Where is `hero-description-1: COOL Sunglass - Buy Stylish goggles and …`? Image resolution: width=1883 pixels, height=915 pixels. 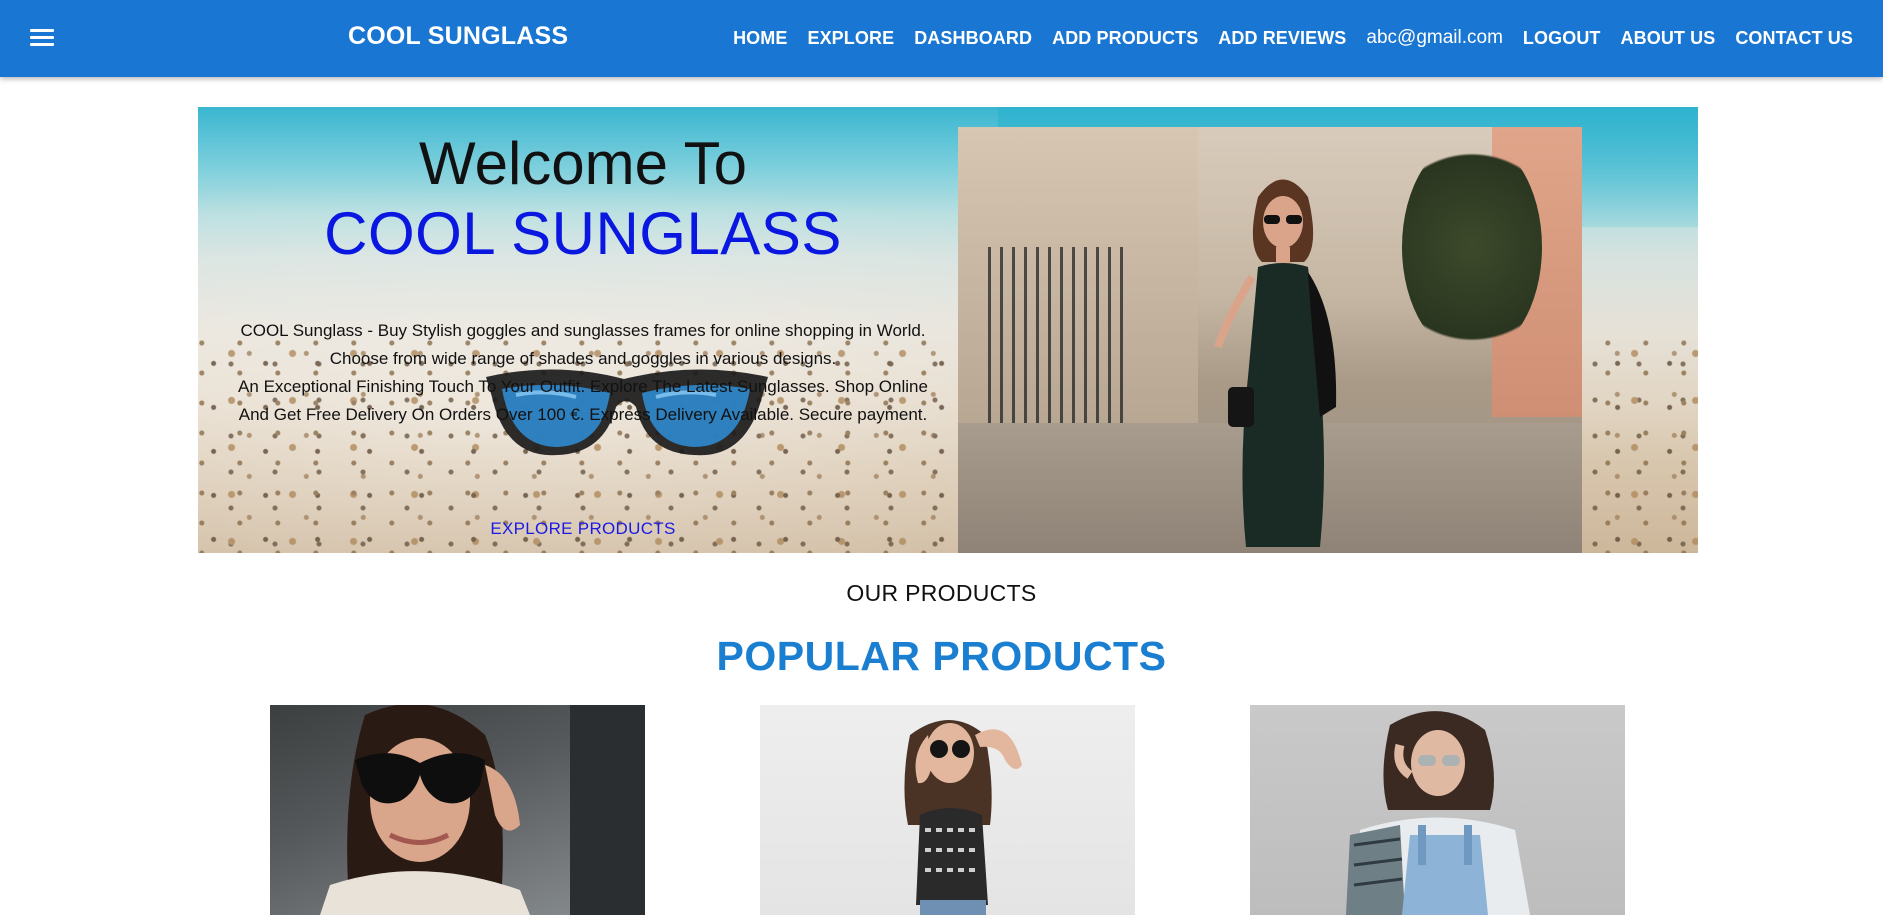 hero-description-1: COOL Sunglass - Buy Stylish goggles and … is located at coordinates (583, 344).